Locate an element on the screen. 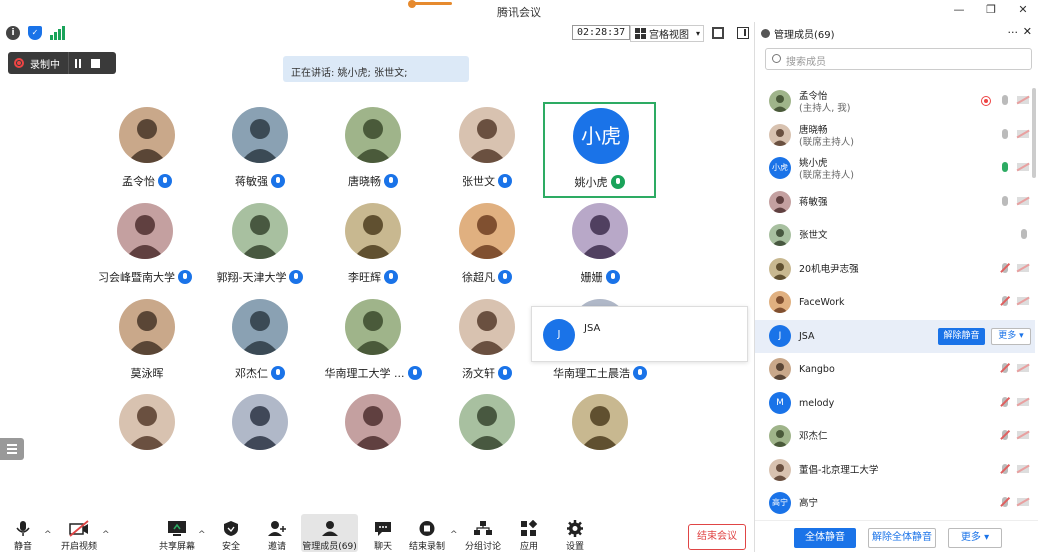 This screenshot has width=1038, height=552. participant-tile: 莫泳晖 is located at coordinates (147, 347).